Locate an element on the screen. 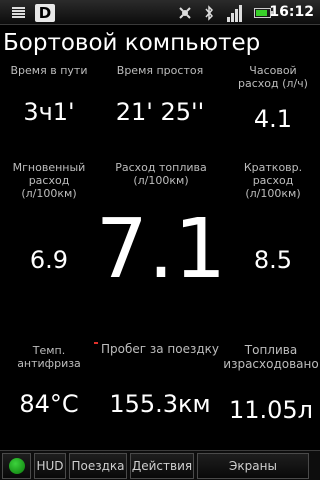 The image size is (320, 480). app-icon-letter: D is located at coordinates (45, 12).